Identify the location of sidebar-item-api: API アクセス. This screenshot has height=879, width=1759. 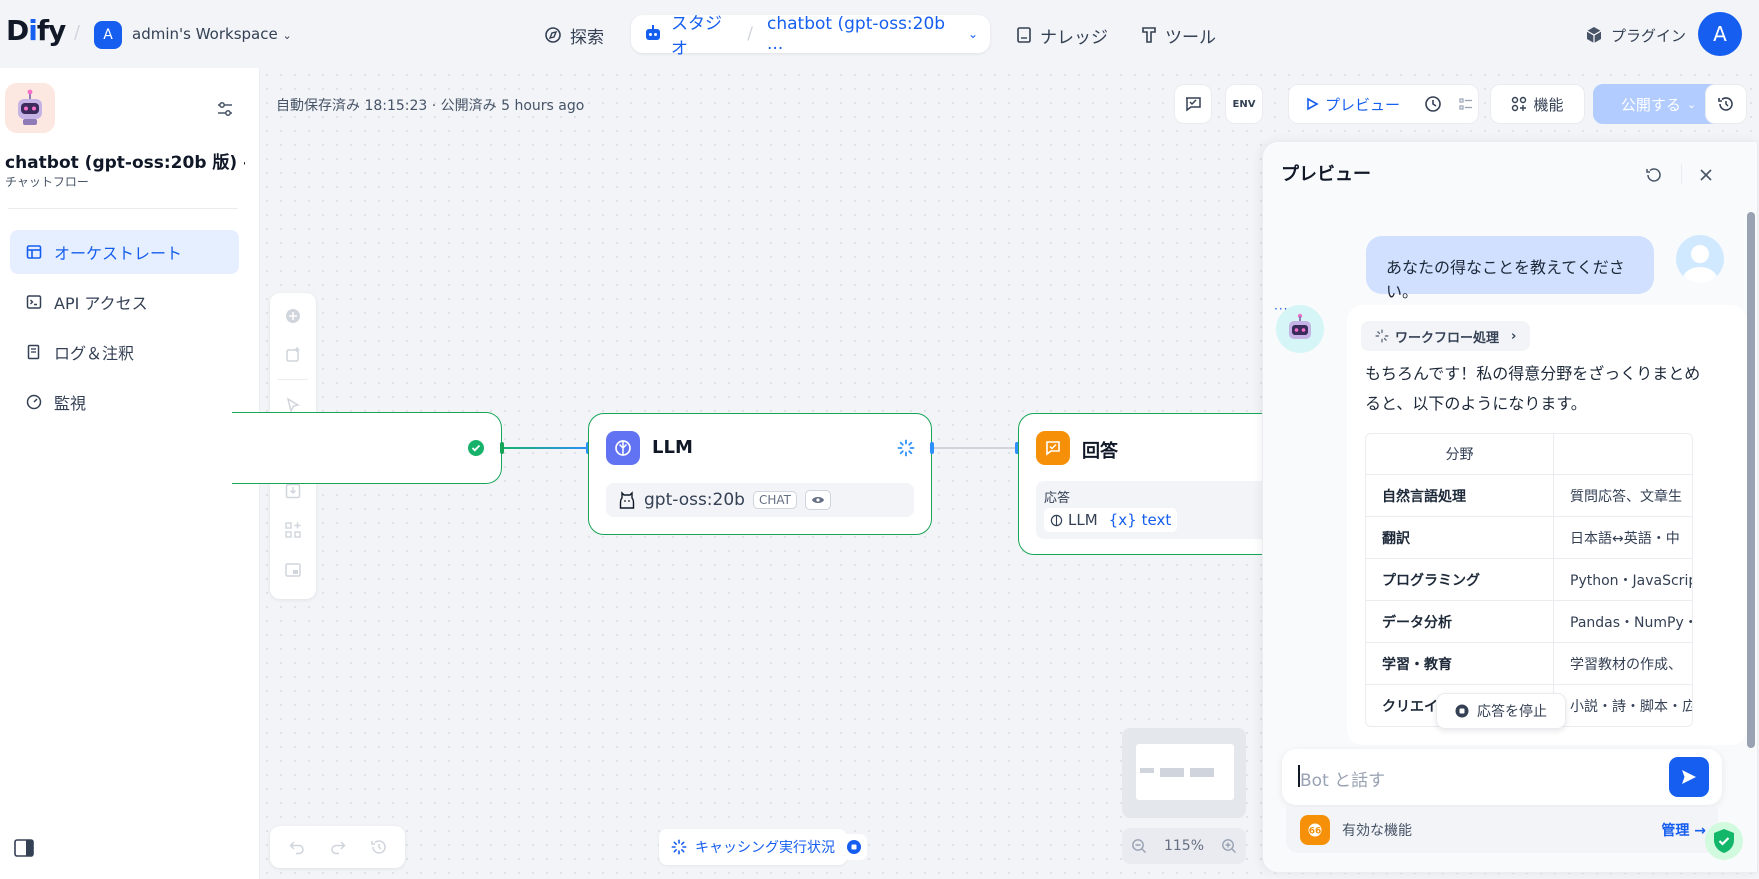
(124, 302).